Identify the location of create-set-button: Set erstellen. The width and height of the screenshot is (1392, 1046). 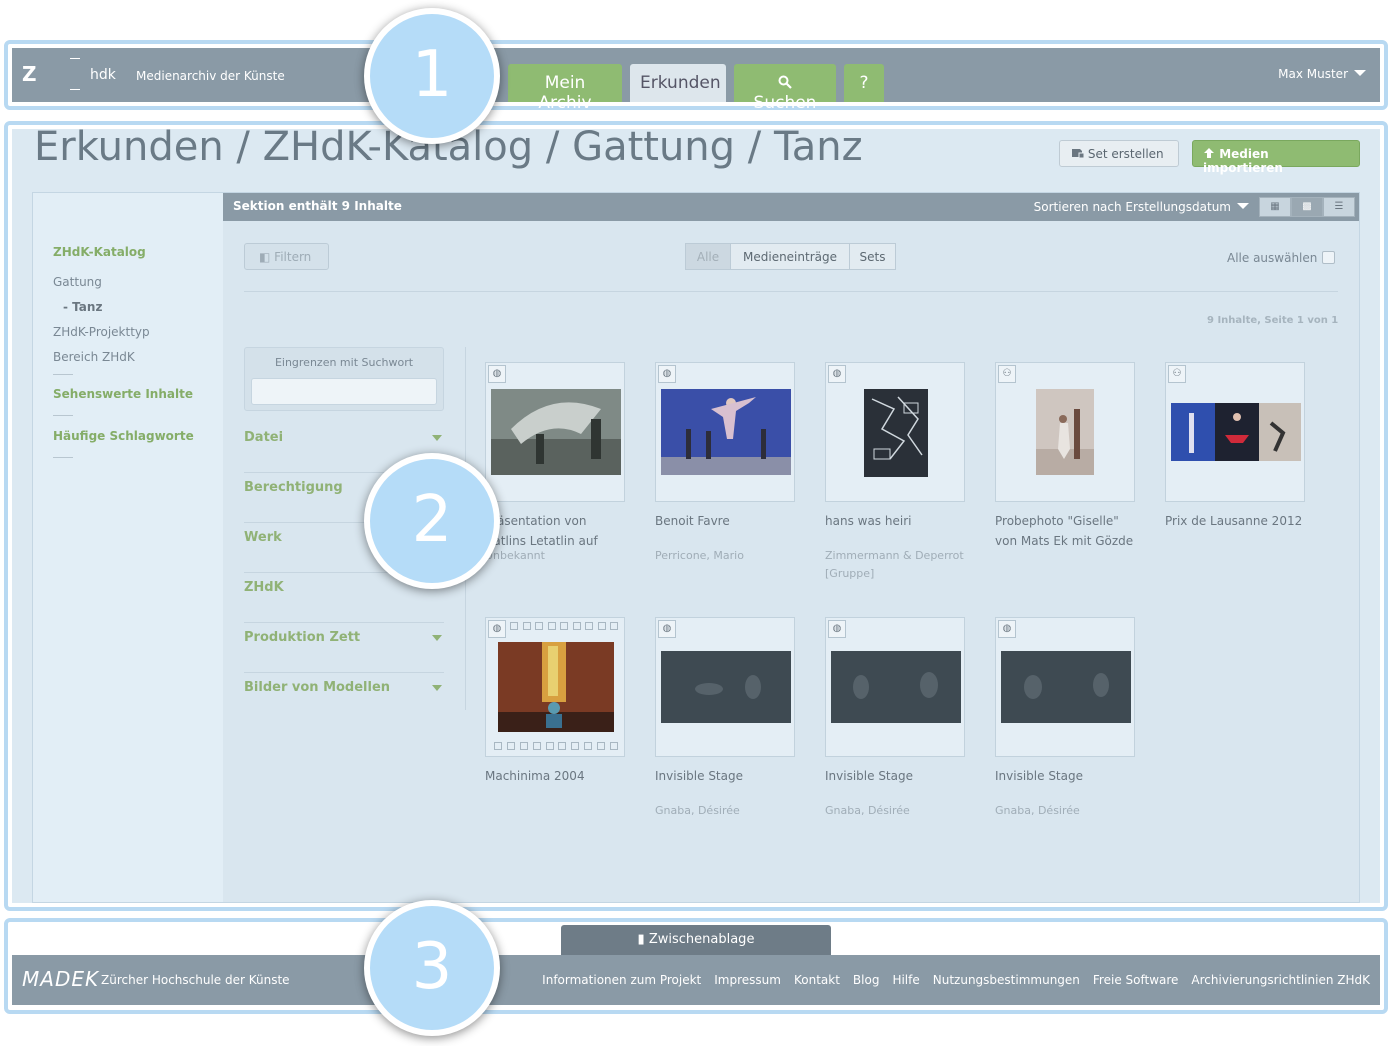
(1119, 153).